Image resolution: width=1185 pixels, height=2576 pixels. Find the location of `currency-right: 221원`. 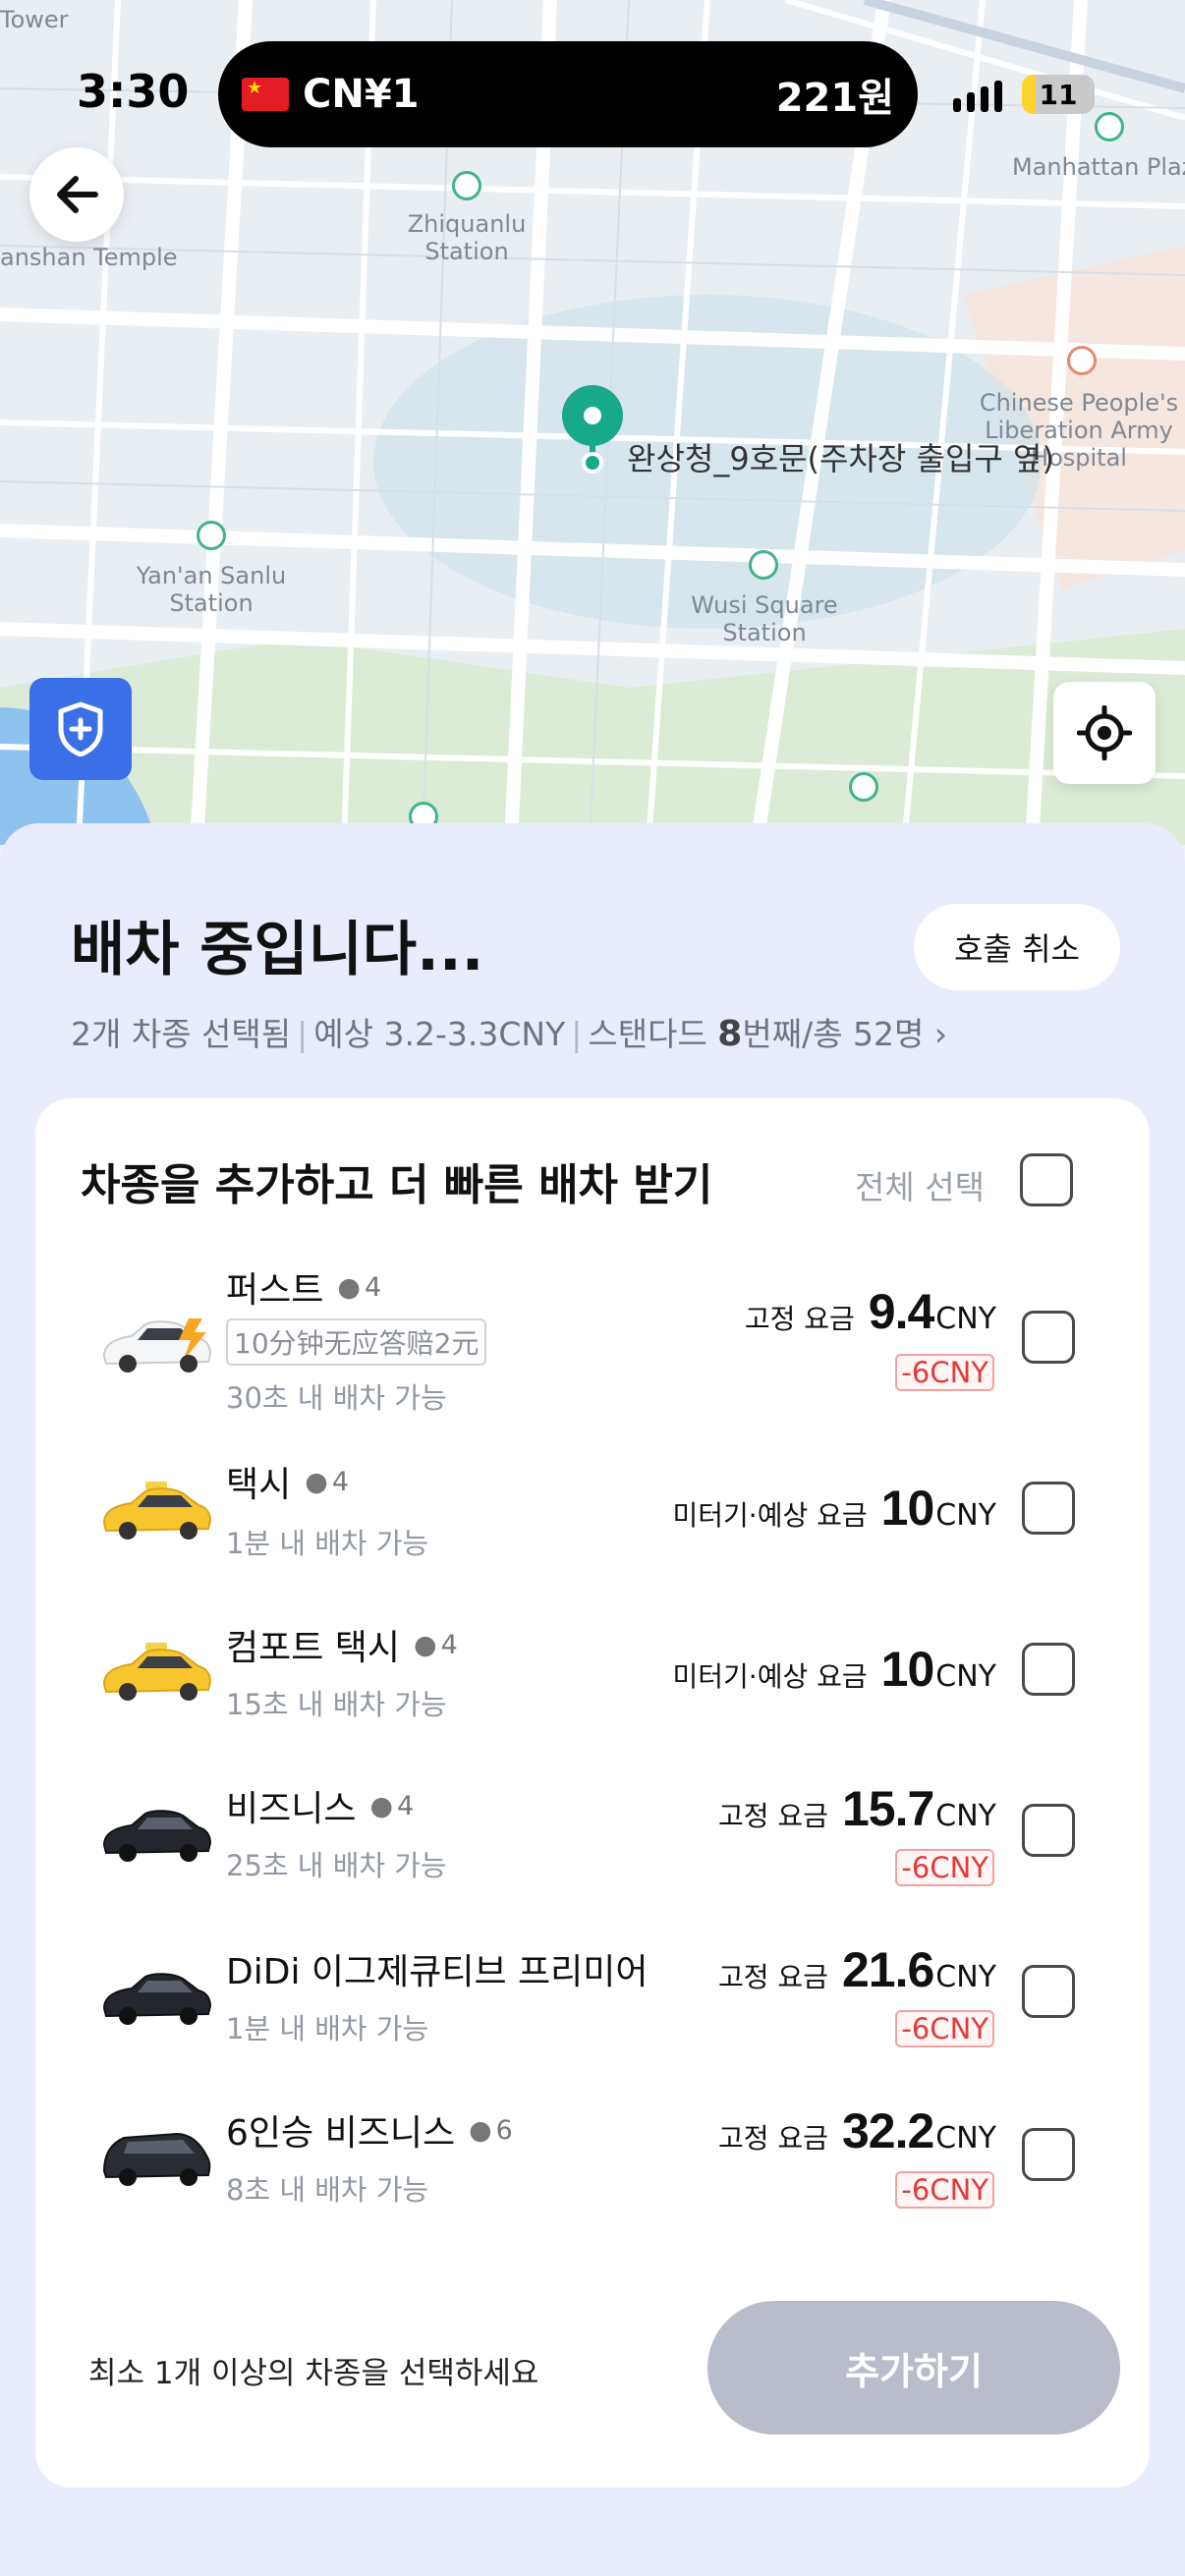

currency-right: 221원 is located at coordinates (835, 98).